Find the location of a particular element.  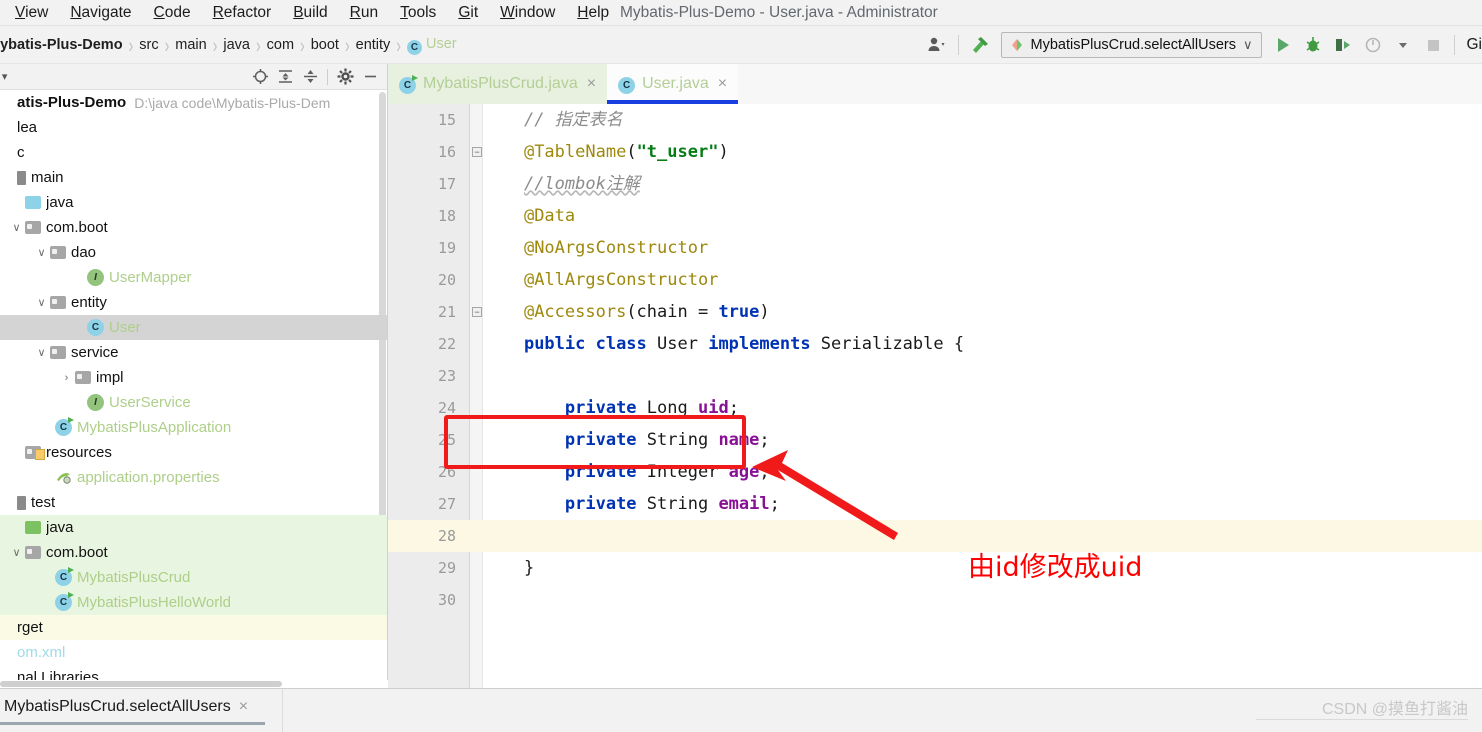

breadcrumb-item-boot: boot is located at coordinates (325, 45).